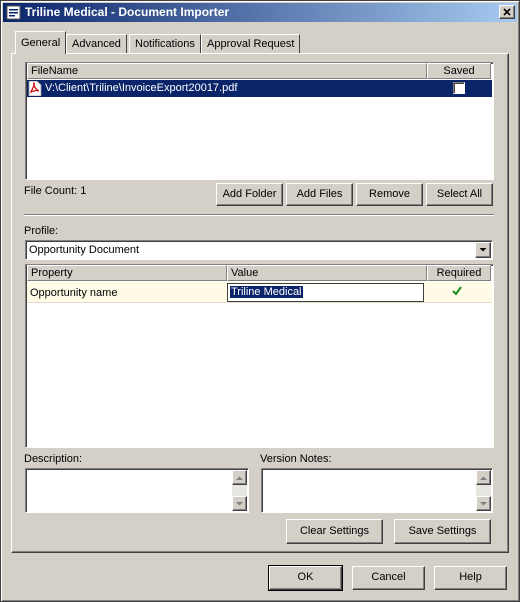  Describe the element at coordinates (483, 490) in the screenshot. I see `version-notes-scroll-track` at that location.